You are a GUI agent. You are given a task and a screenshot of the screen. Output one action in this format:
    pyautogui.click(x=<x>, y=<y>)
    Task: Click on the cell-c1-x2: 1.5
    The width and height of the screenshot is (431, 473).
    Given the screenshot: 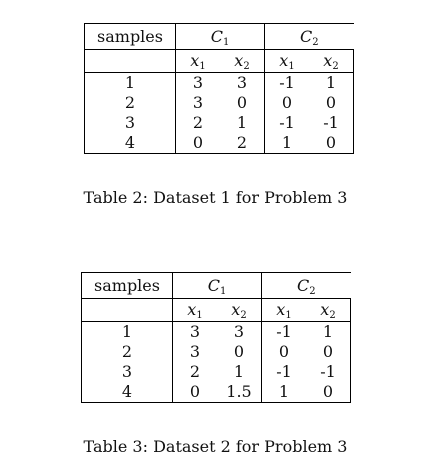 What is the action you would take?
    pyautogui.click(x=239, y=392)
    